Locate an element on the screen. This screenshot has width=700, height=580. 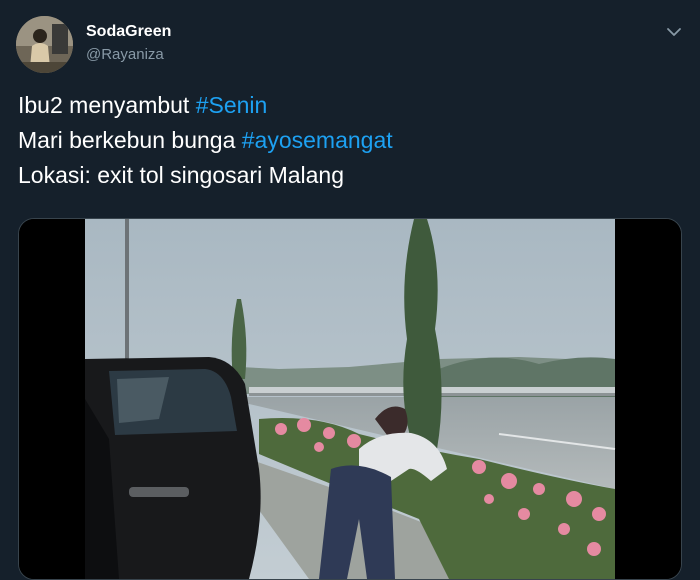
hashtag-ayosemangat: #ayosemangat is located at coordinates (317, 140).